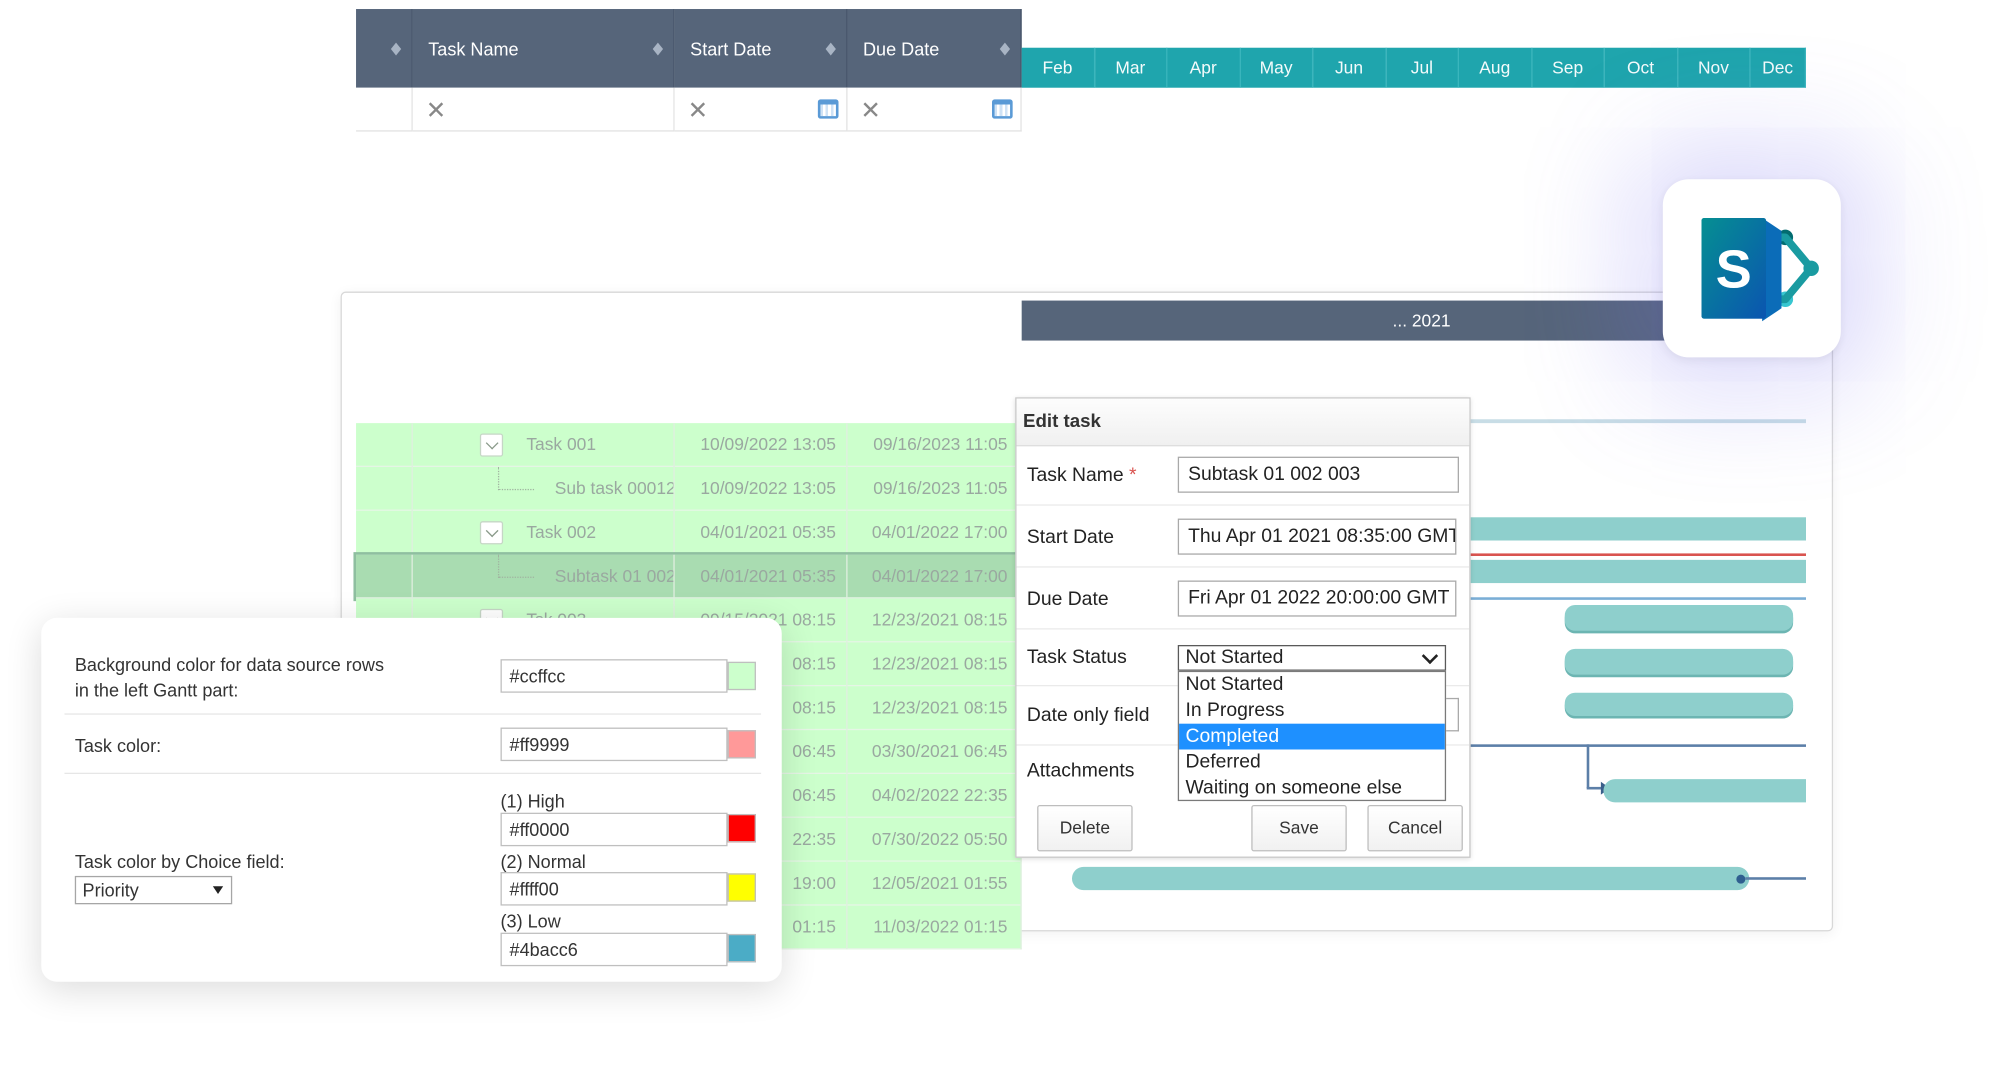  What do you see at coordinates (1317, 598) in the screenshot?
I see `due-date-input: Fri Apr 01 2022 20:00:00 GMT` at bounding box center [1317, 598].